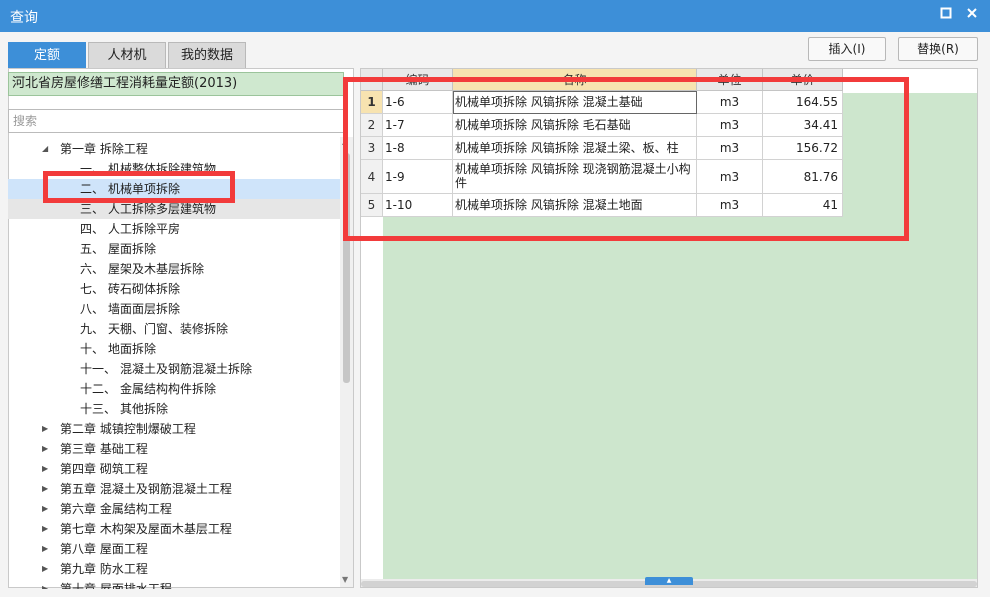  I want to click on tree-chapter: ▶ 第六章 金属结构工程, so click(175, 509).